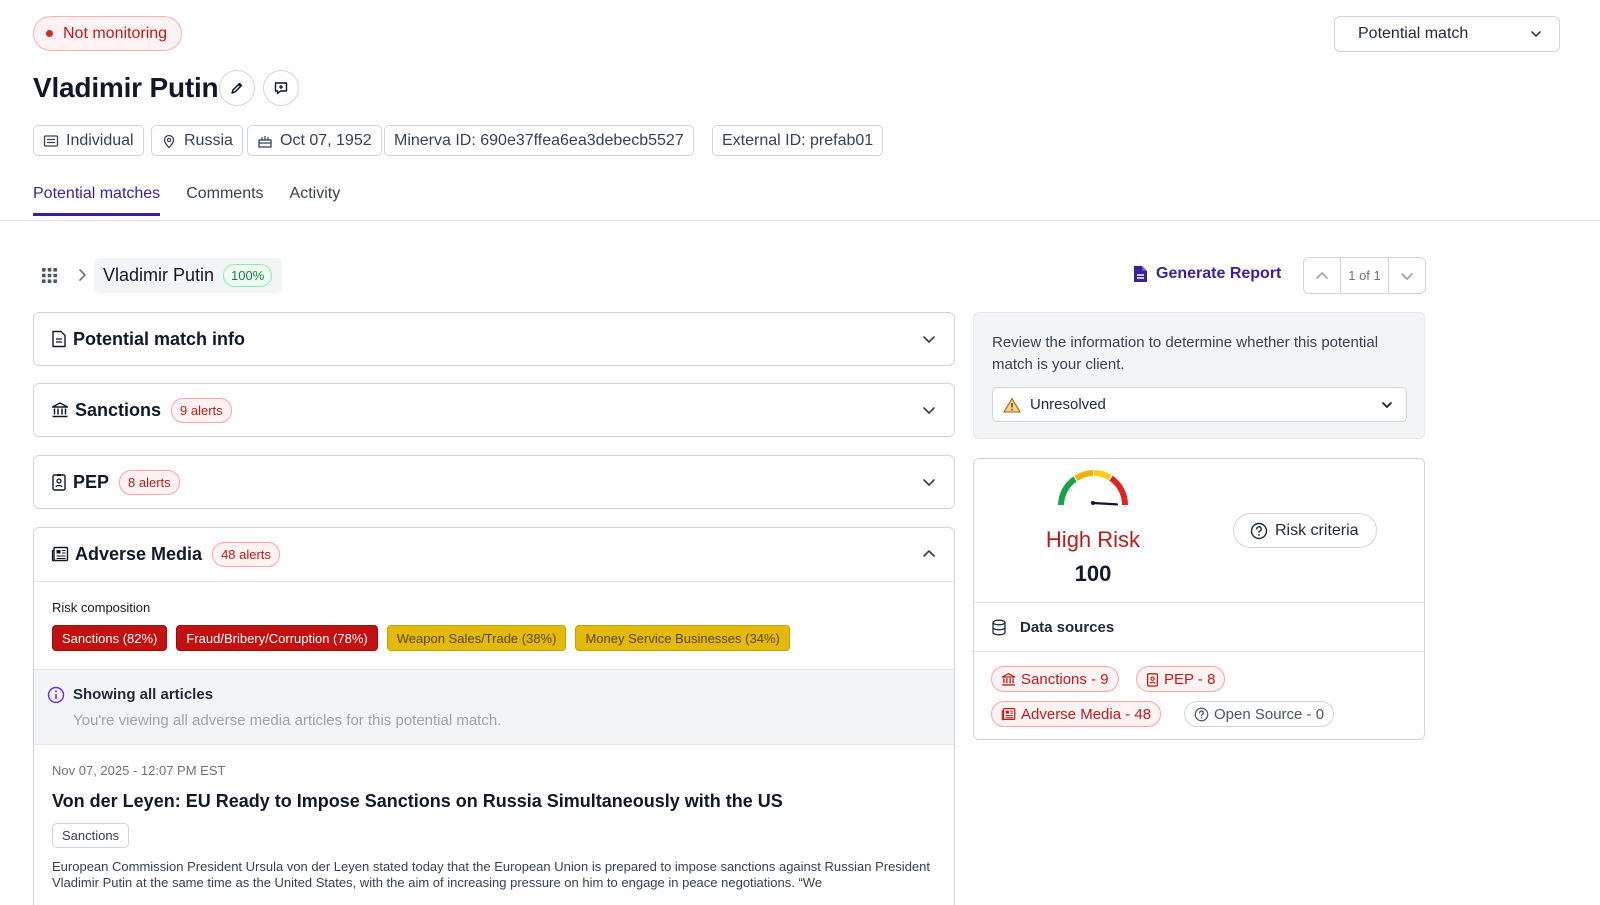  What do you see at coordinates (800, 220) in the screenshot?
I see `tabs-divider` at bounding box center [800, 220].